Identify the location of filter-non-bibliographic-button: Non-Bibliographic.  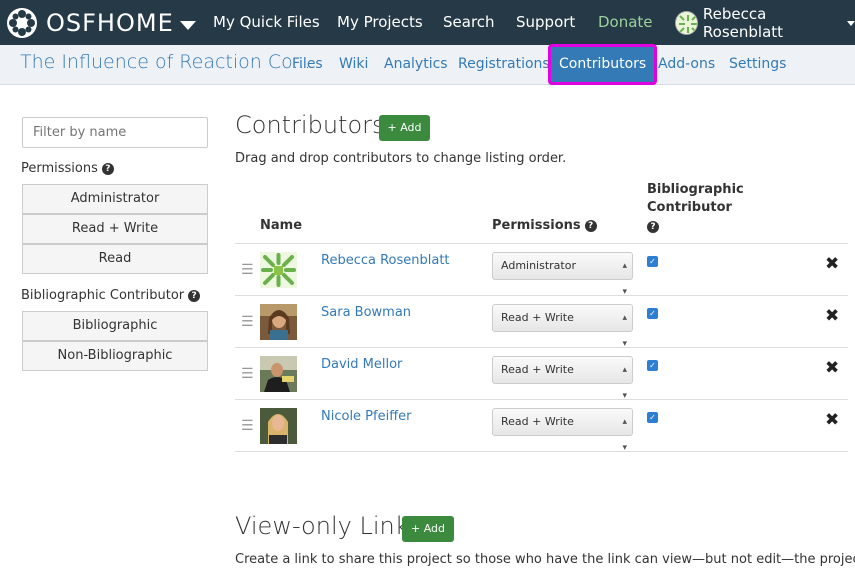
(115, 356).